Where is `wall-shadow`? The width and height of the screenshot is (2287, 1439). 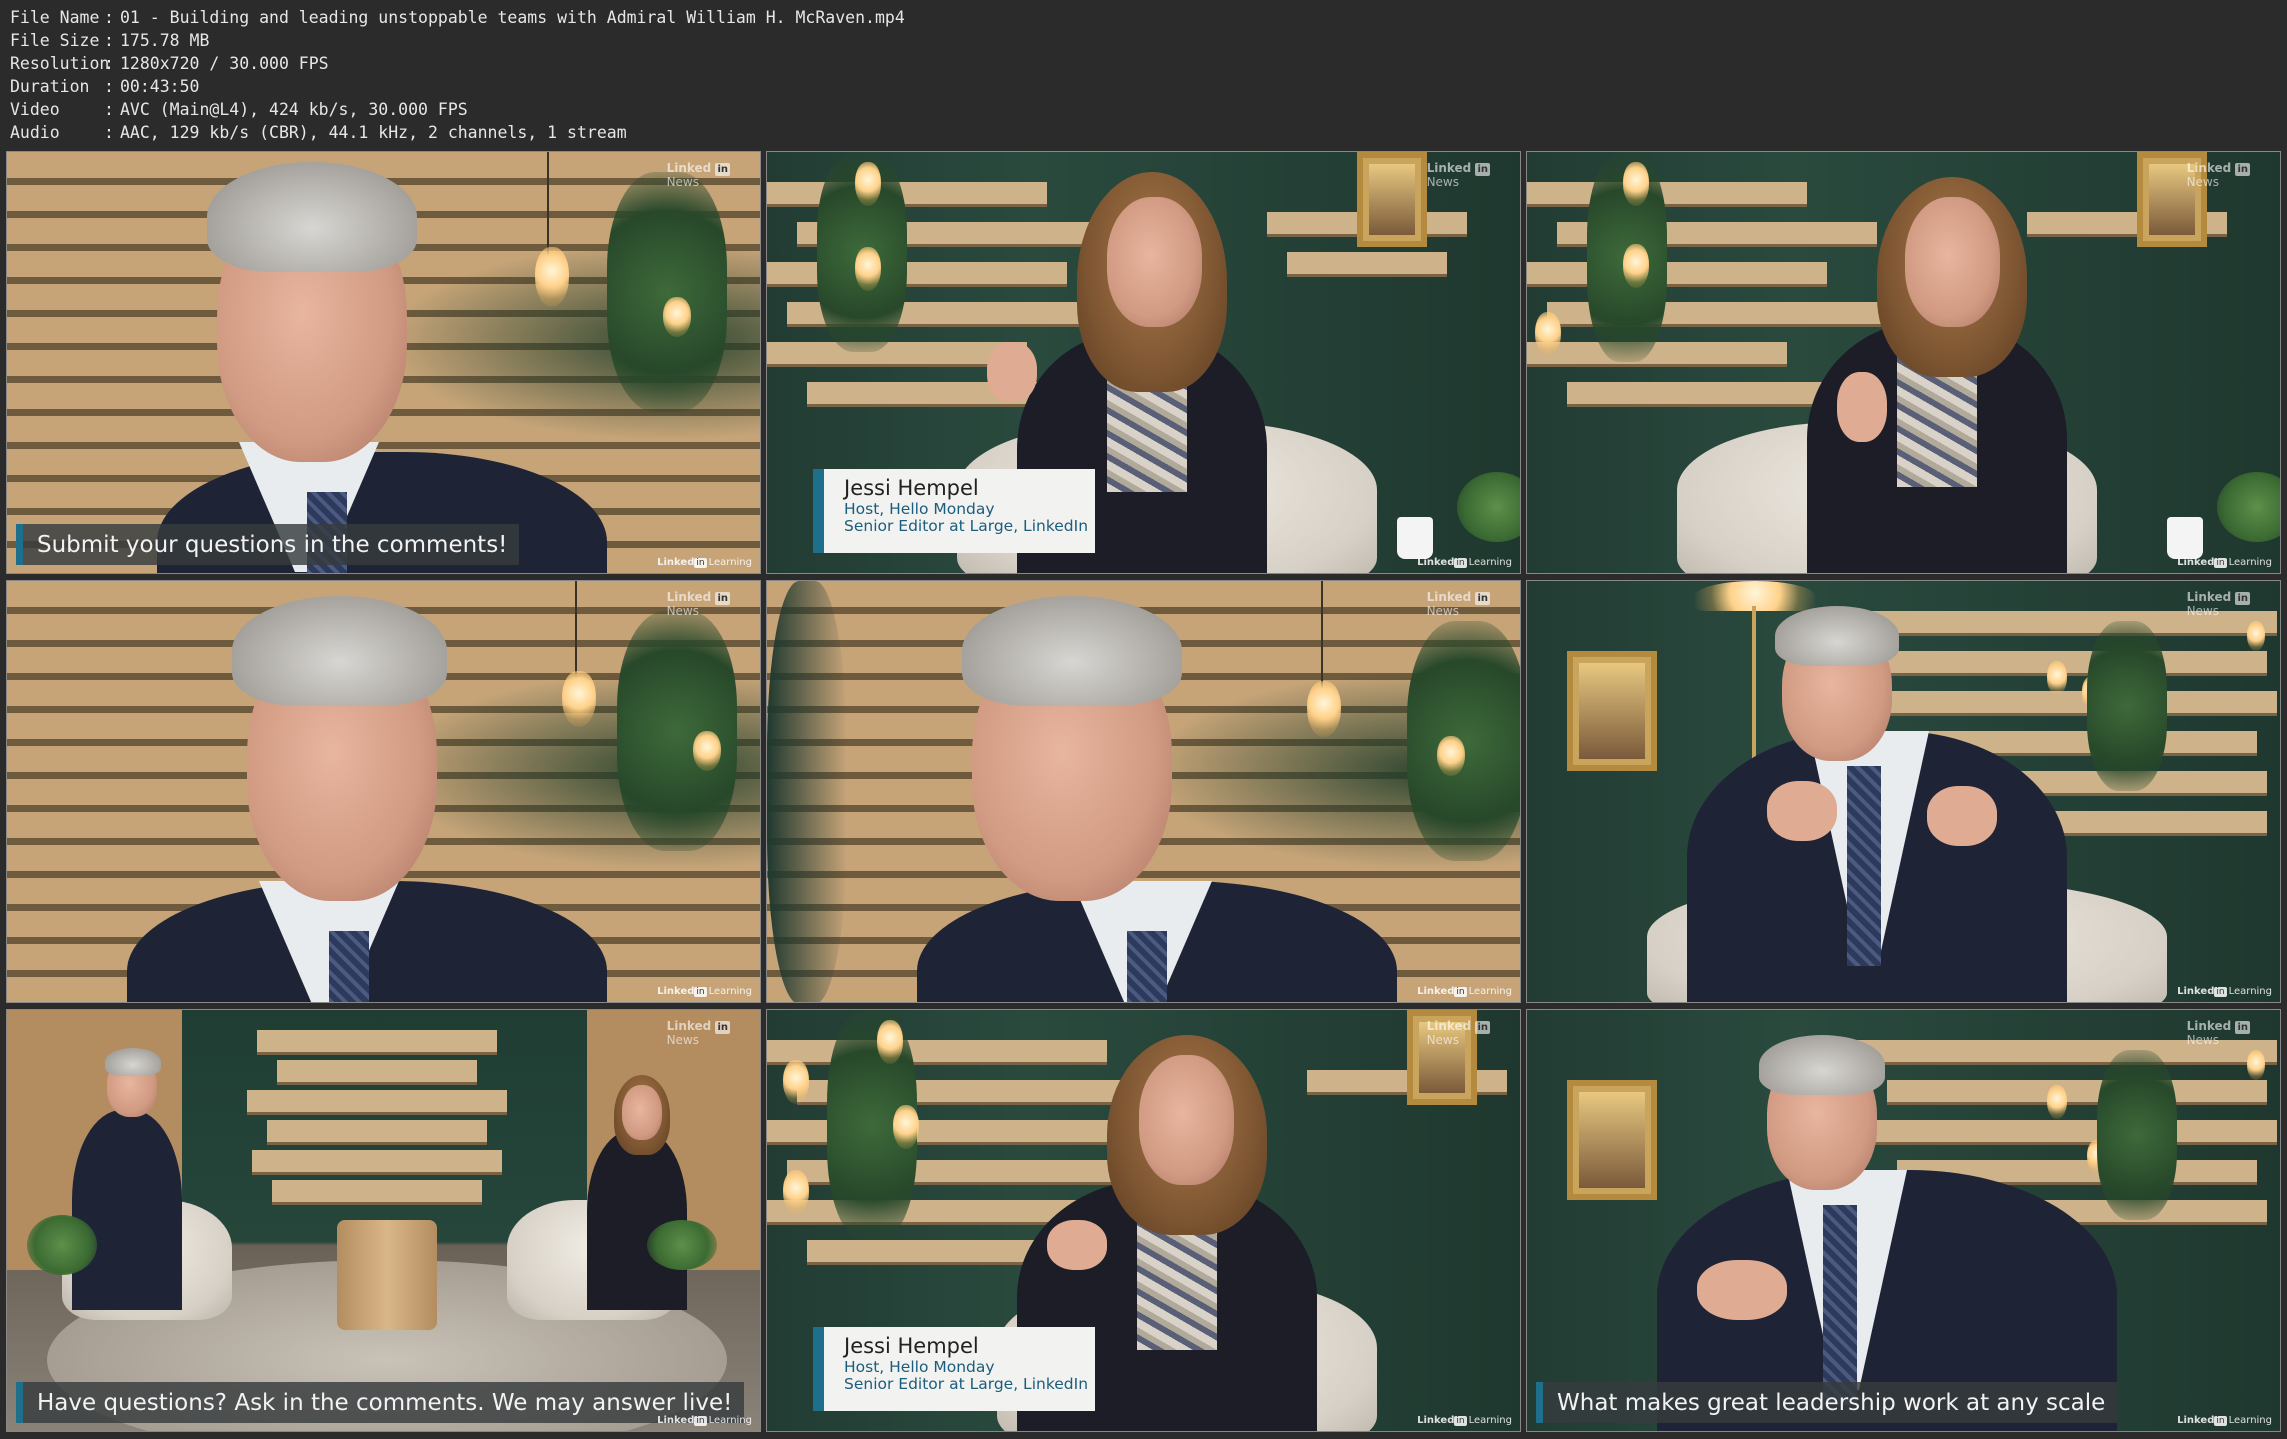
wall-shadow is located at coordinates (807, 791).